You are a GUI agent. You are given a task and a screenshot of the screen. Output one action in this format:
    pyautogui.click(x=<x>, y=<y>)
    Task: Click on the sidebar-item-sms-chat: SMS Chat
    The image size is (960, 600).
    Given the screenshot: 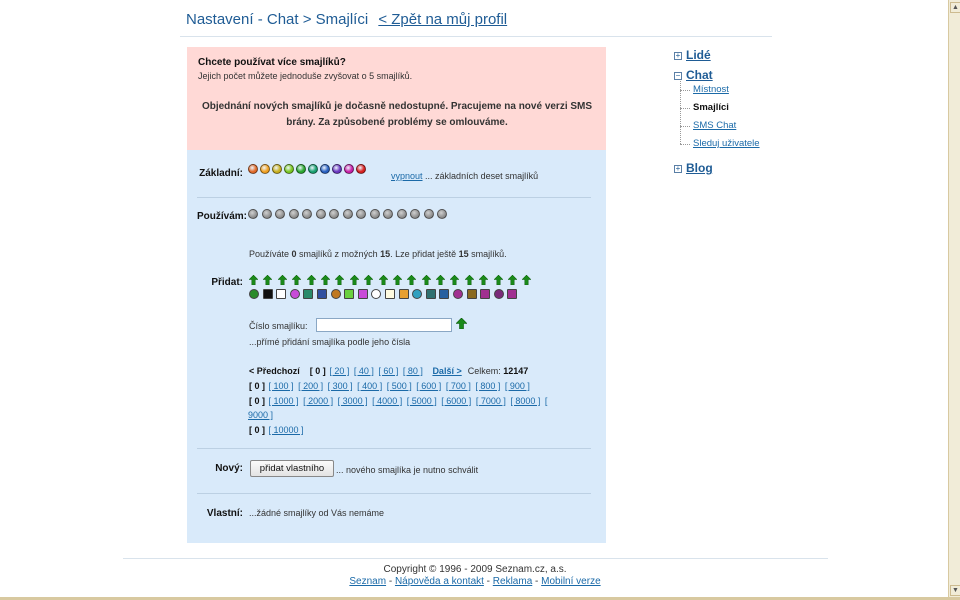 What is the action you would take?
    pyautogui.click(x=714, y=125)
    